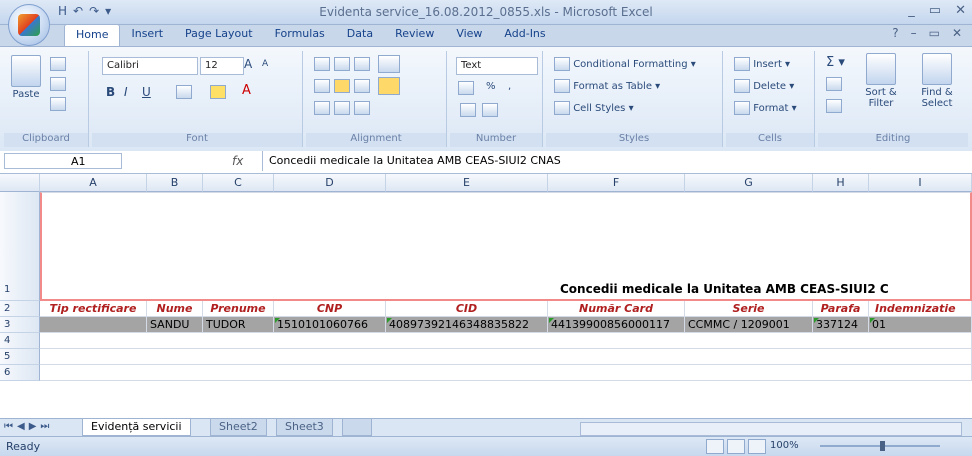 The height and width of the screenshot is (456, 972). I want to click on insert-sheet-icon, so click(357, 427).